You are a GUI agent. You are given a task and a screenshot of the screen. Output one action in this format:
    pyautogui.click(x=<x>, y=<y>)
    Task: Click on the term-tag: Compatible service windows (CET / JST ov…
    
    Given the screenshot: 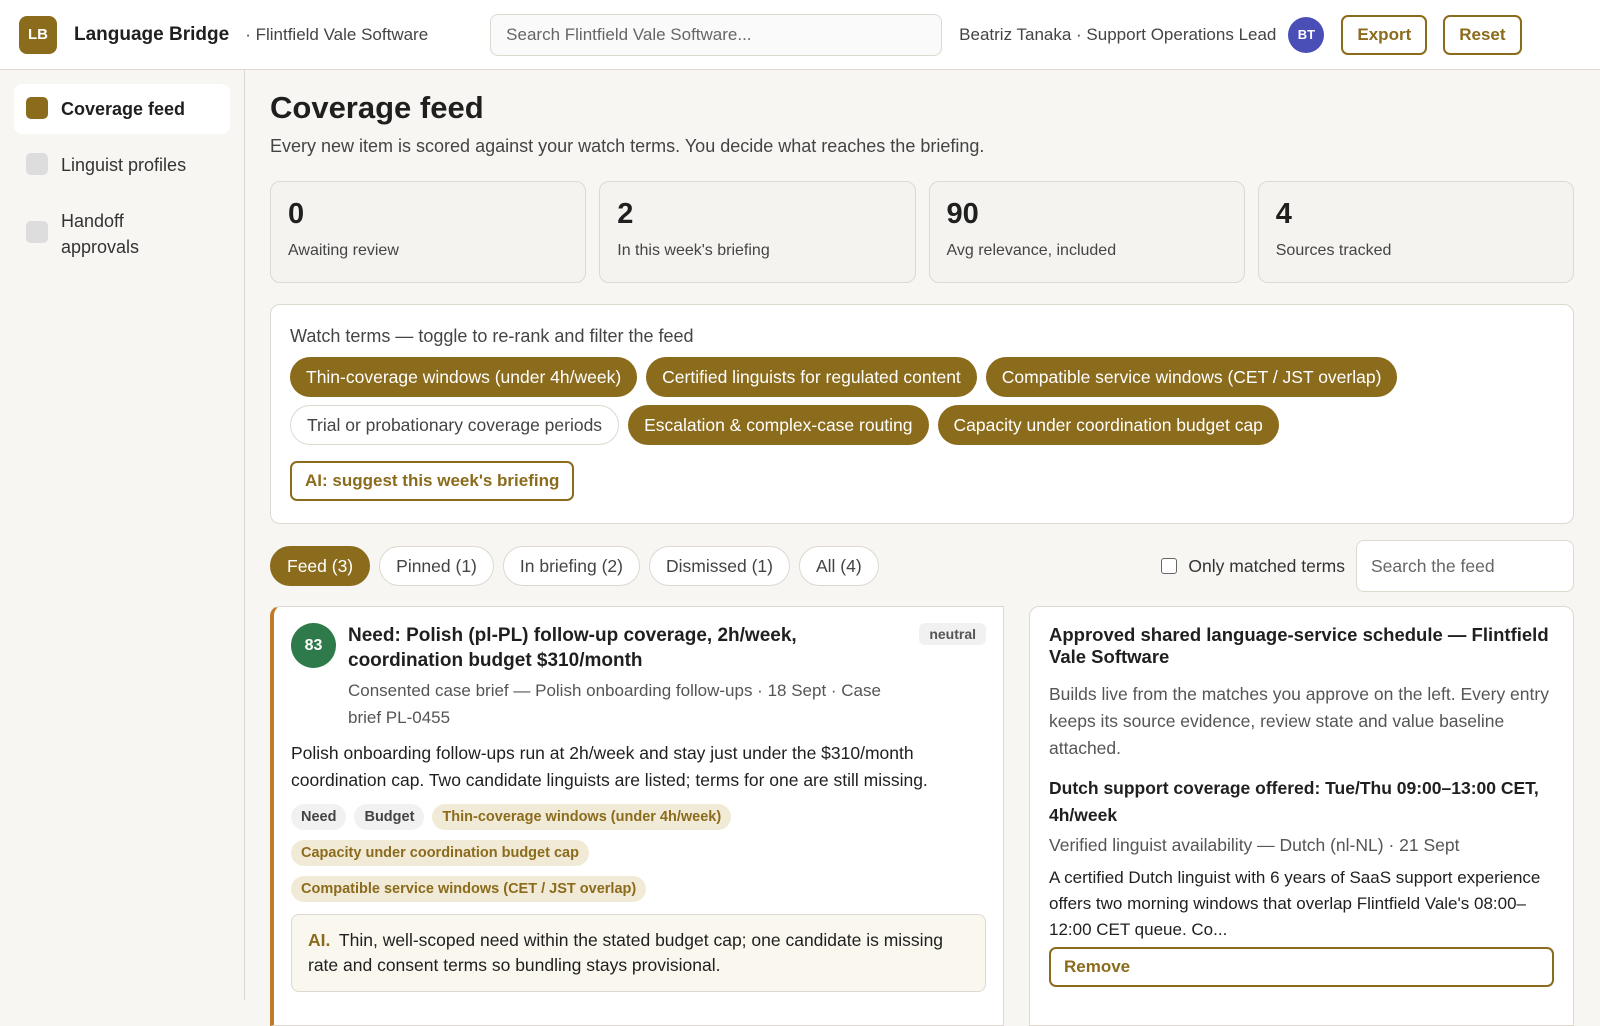 What is the action you would take?
    pyautogui.click(x=469, y=889)
    